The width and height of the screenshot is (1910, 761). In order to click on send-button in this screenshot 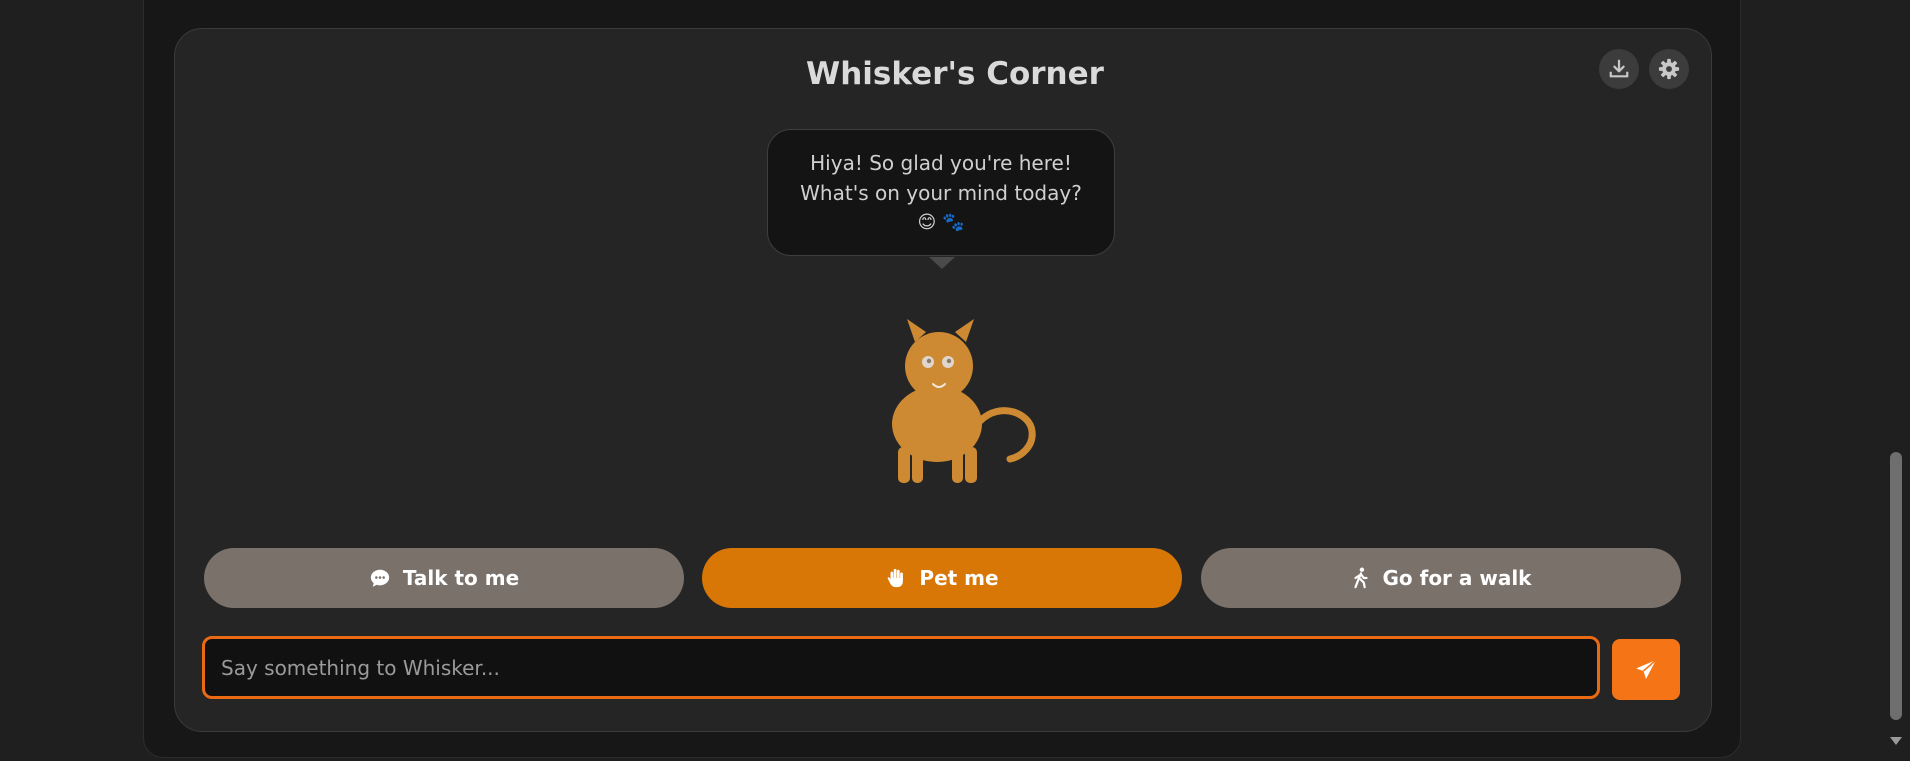, I will do `click(1646, 669)`.